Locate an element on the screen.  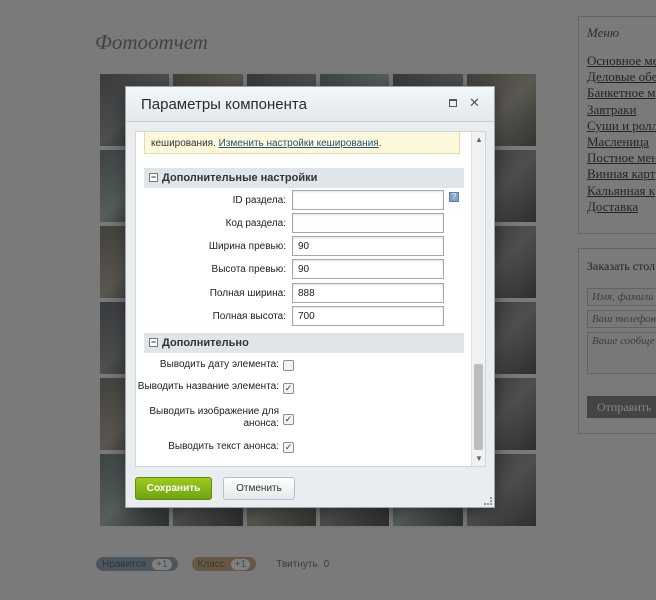
show-name-checkbox: ✓ is located at coordinates (288, 388).